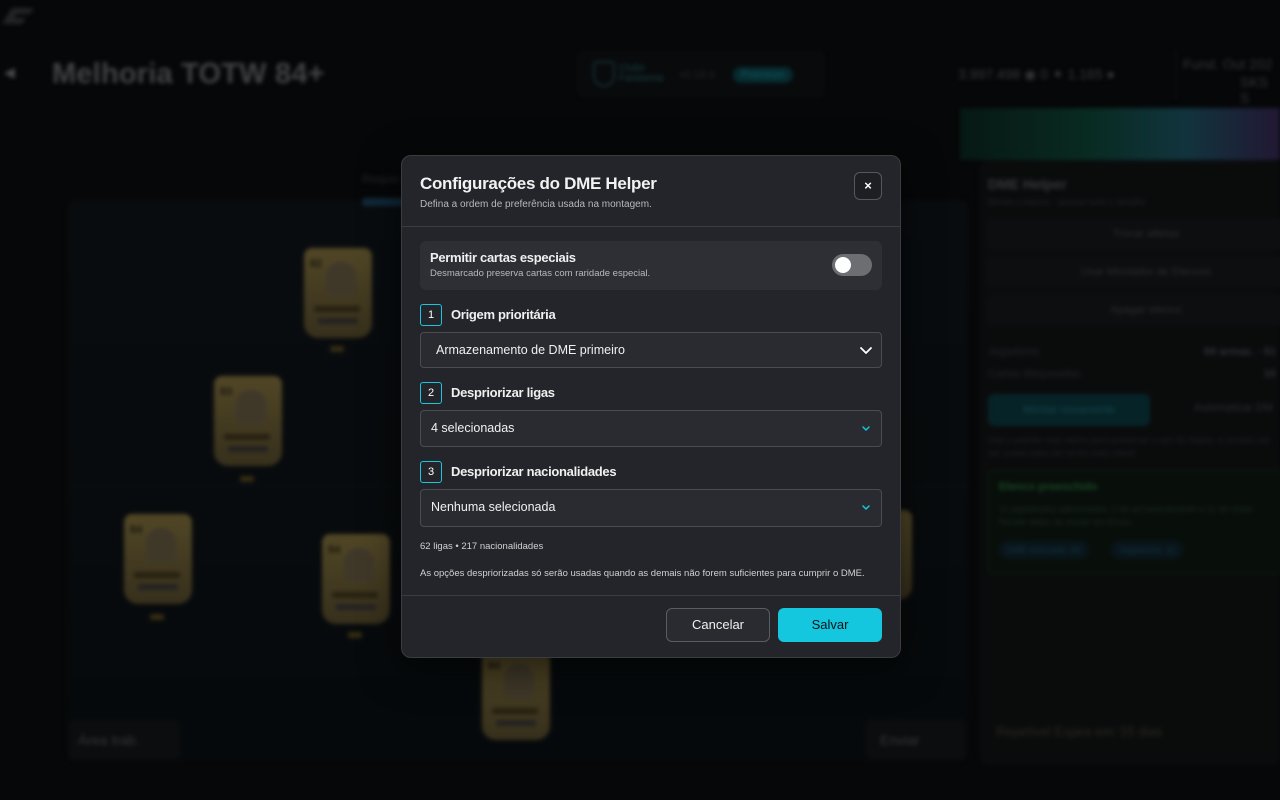 The width and height of the screenshot is (1280, 800). Describe the element at coordinates (530, 350) in the screenshot. I see `select-value: Armazenamento de DME primeiro` at that location.